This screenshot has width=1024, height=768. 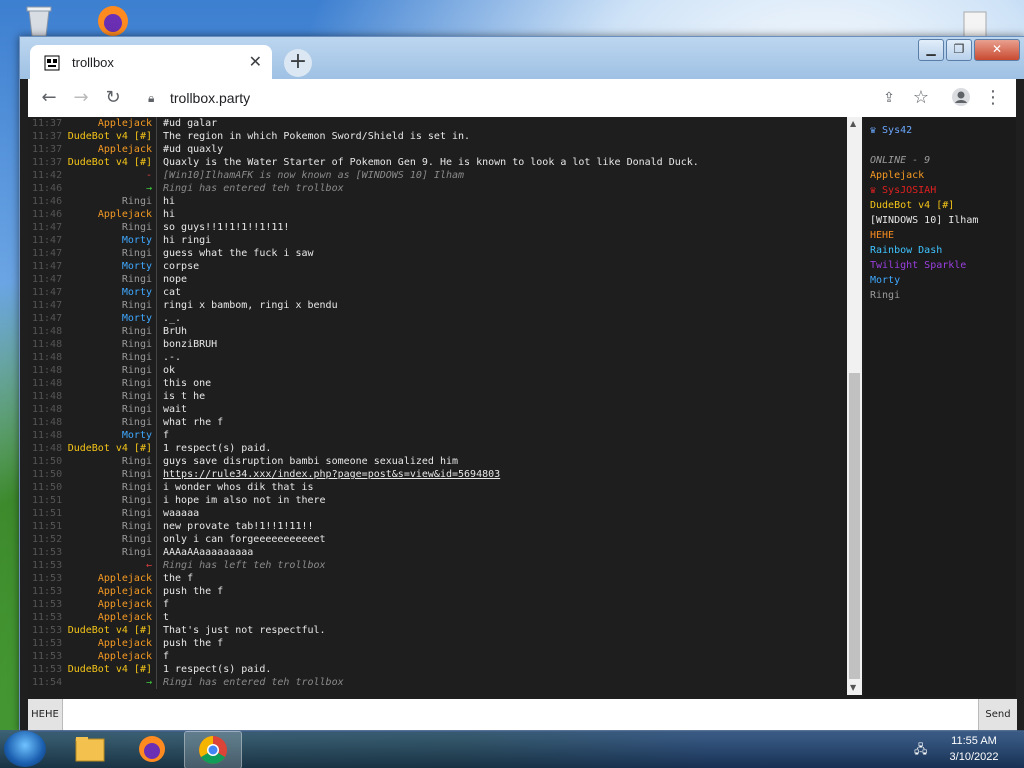 I want to click on chat-scrollbar: ▲ ▼, so click(x=854, y=406).